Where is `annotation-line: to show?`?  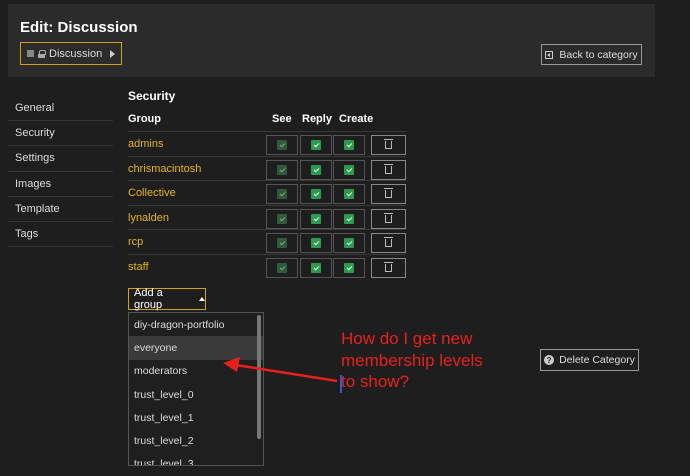 annotation-line: to show? is located at coordinates (375, 381).